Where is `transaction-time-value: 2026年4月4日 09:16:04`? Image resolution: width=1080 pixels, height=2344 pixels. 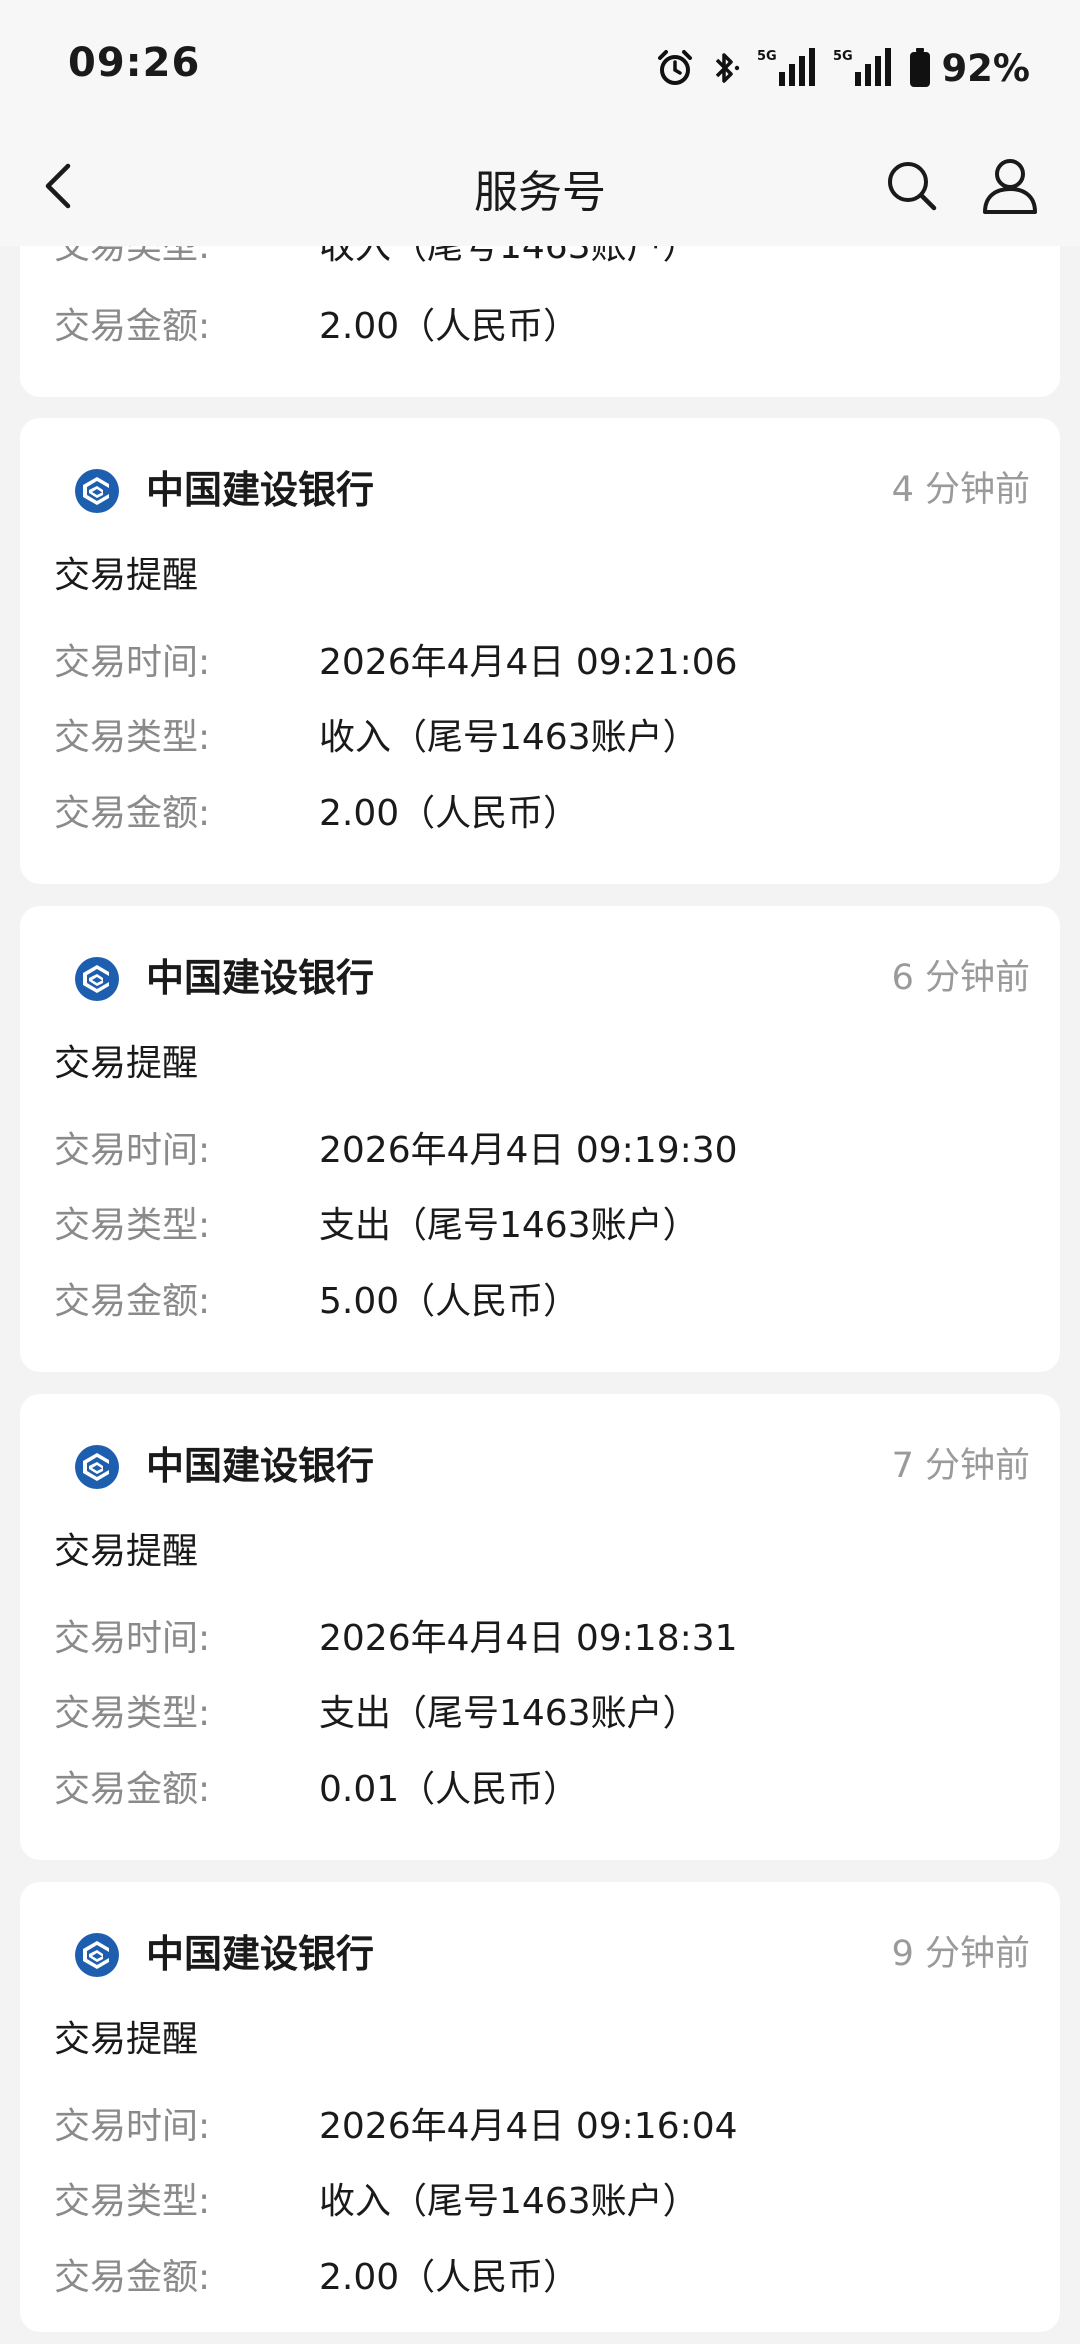 transaction-time-value: 2026年4月4日 09:16:04 is located at coordinates (528, 2126).